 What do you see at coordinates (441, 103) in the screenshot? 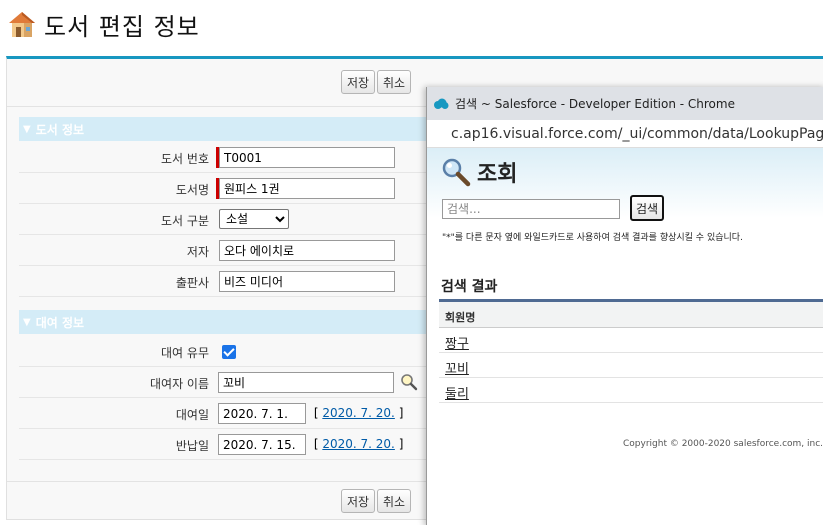
I see `salesforce-cloud-icon` at bounding box center [441, 103].